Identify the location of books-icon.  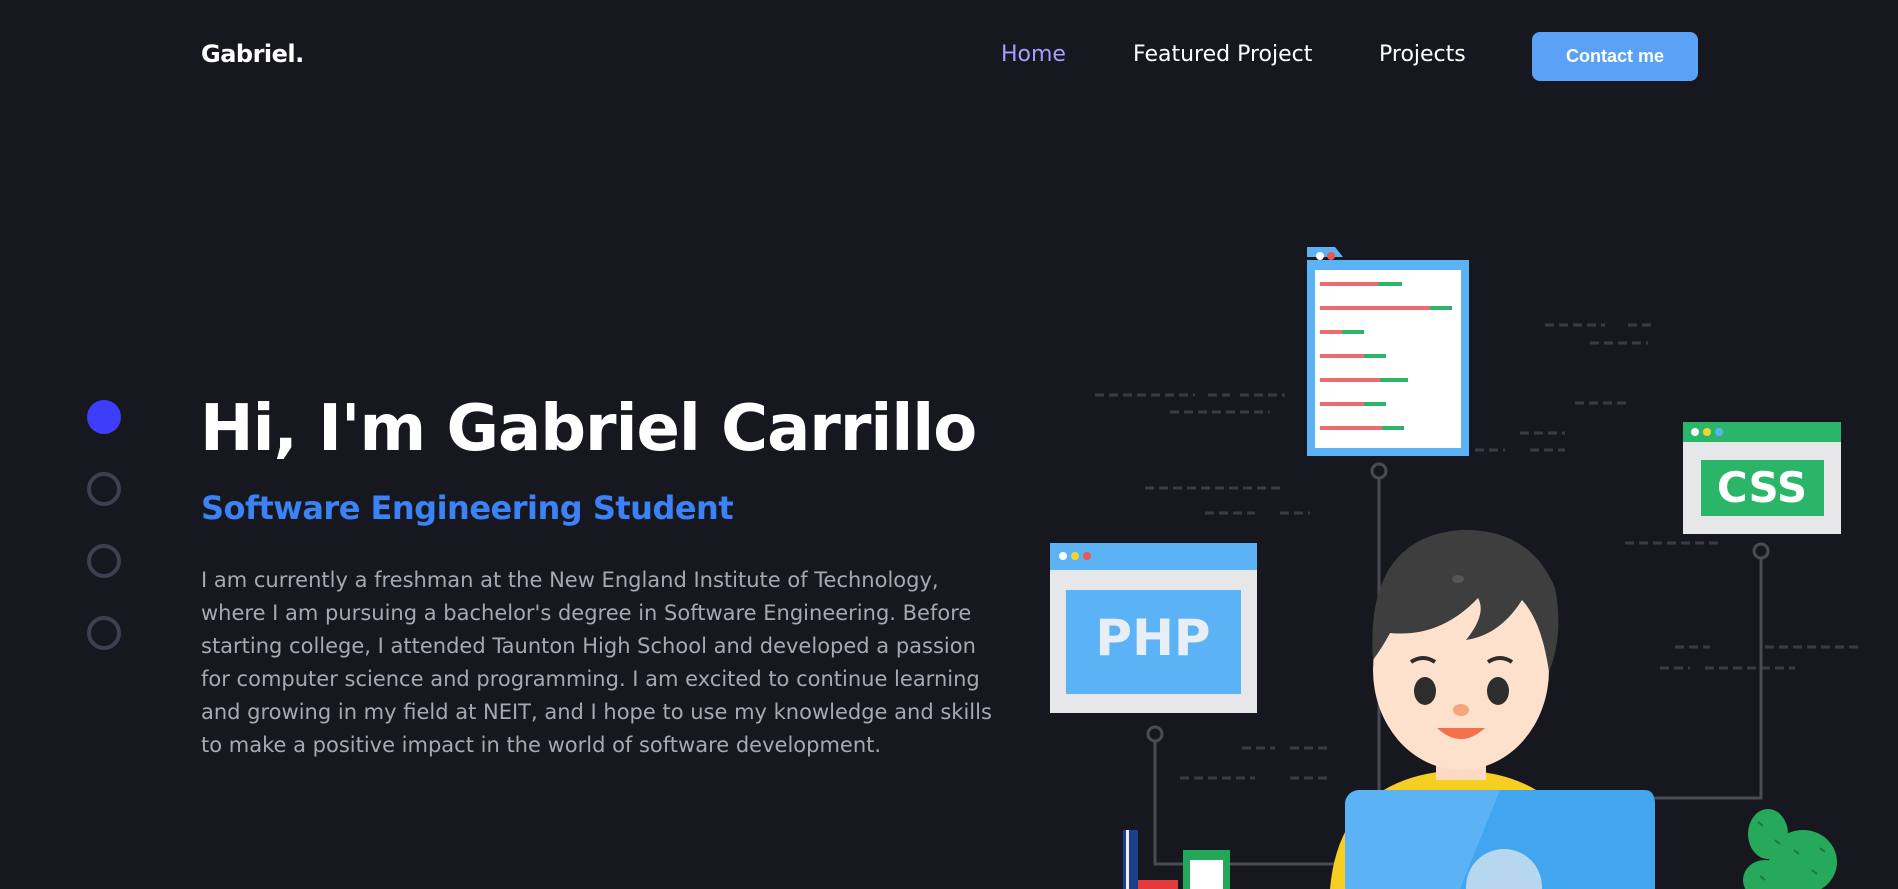
(1176, 859).